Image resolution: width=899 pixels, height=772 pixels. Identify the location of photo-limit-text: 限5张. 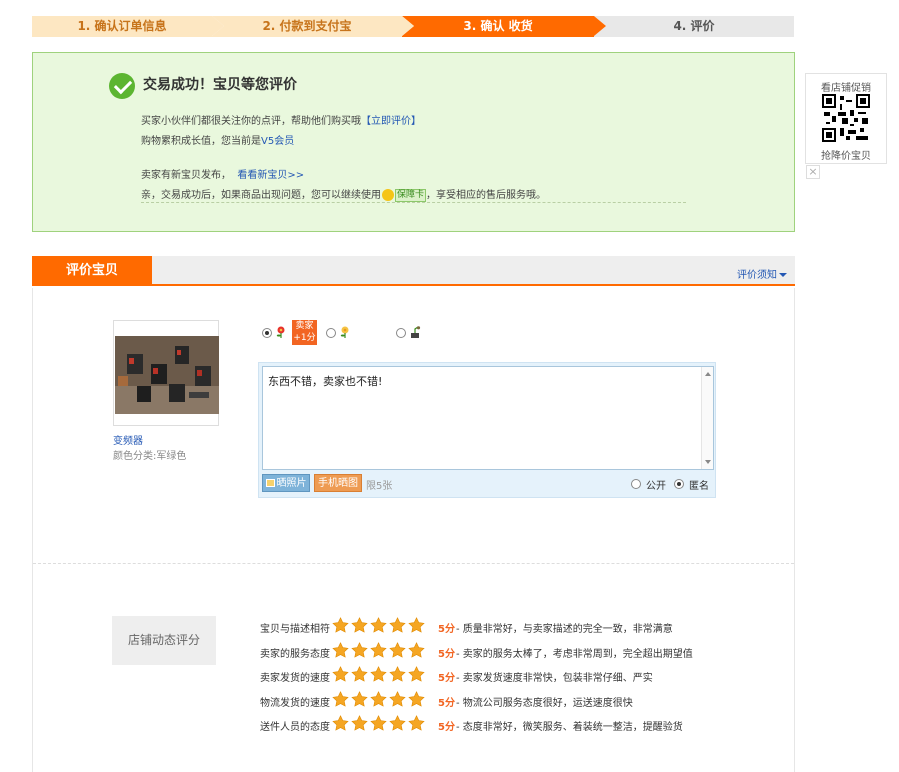
(379, 486).